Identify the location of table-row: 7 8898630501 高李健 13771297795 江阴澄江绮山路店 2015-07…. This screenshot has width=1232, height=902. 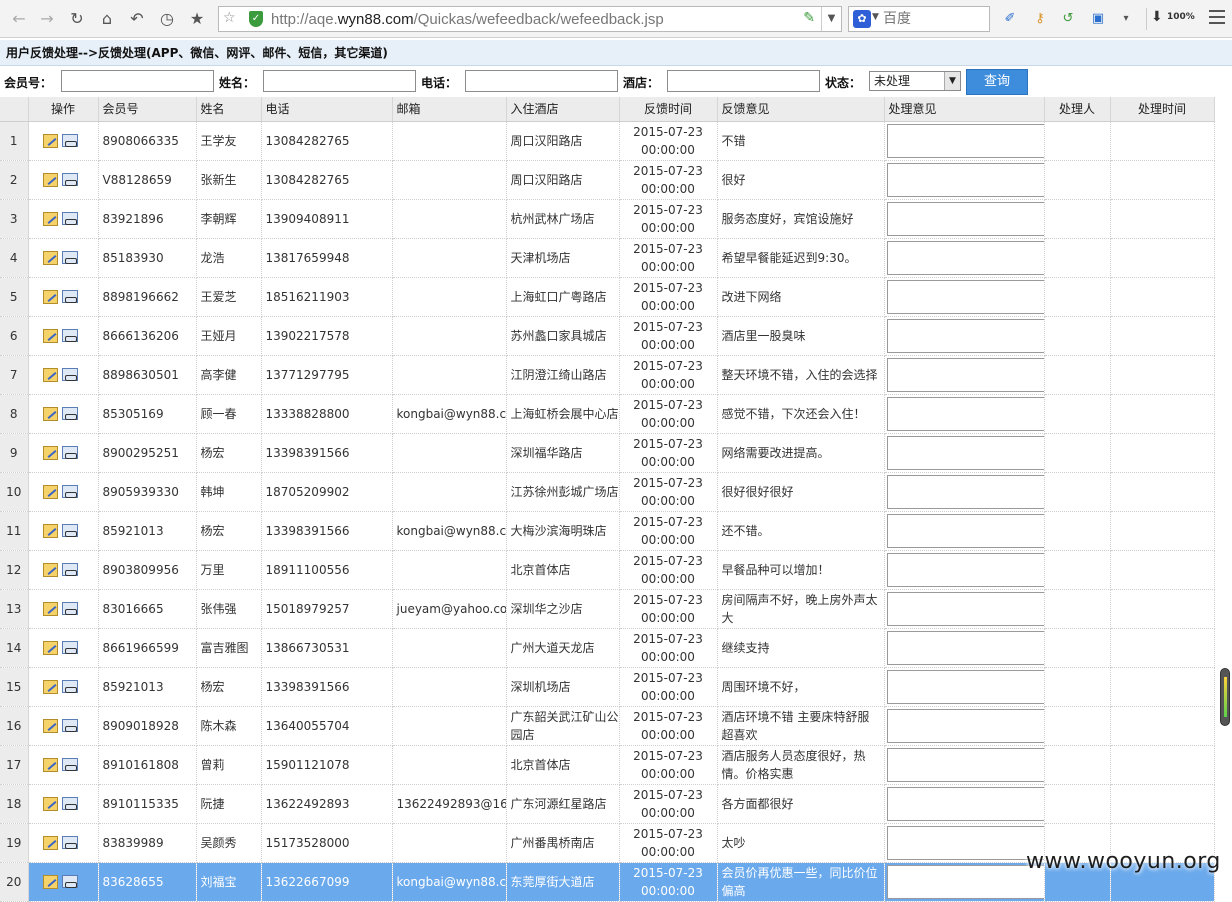
(607, 375).